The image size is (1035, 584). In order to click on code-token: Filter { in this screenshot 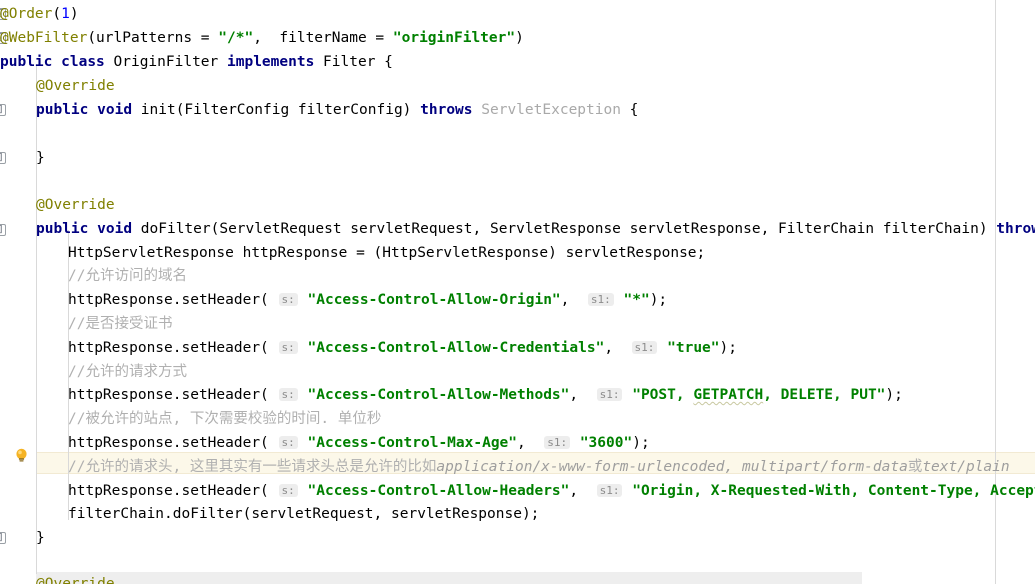, I will do `click(353, 62)`.